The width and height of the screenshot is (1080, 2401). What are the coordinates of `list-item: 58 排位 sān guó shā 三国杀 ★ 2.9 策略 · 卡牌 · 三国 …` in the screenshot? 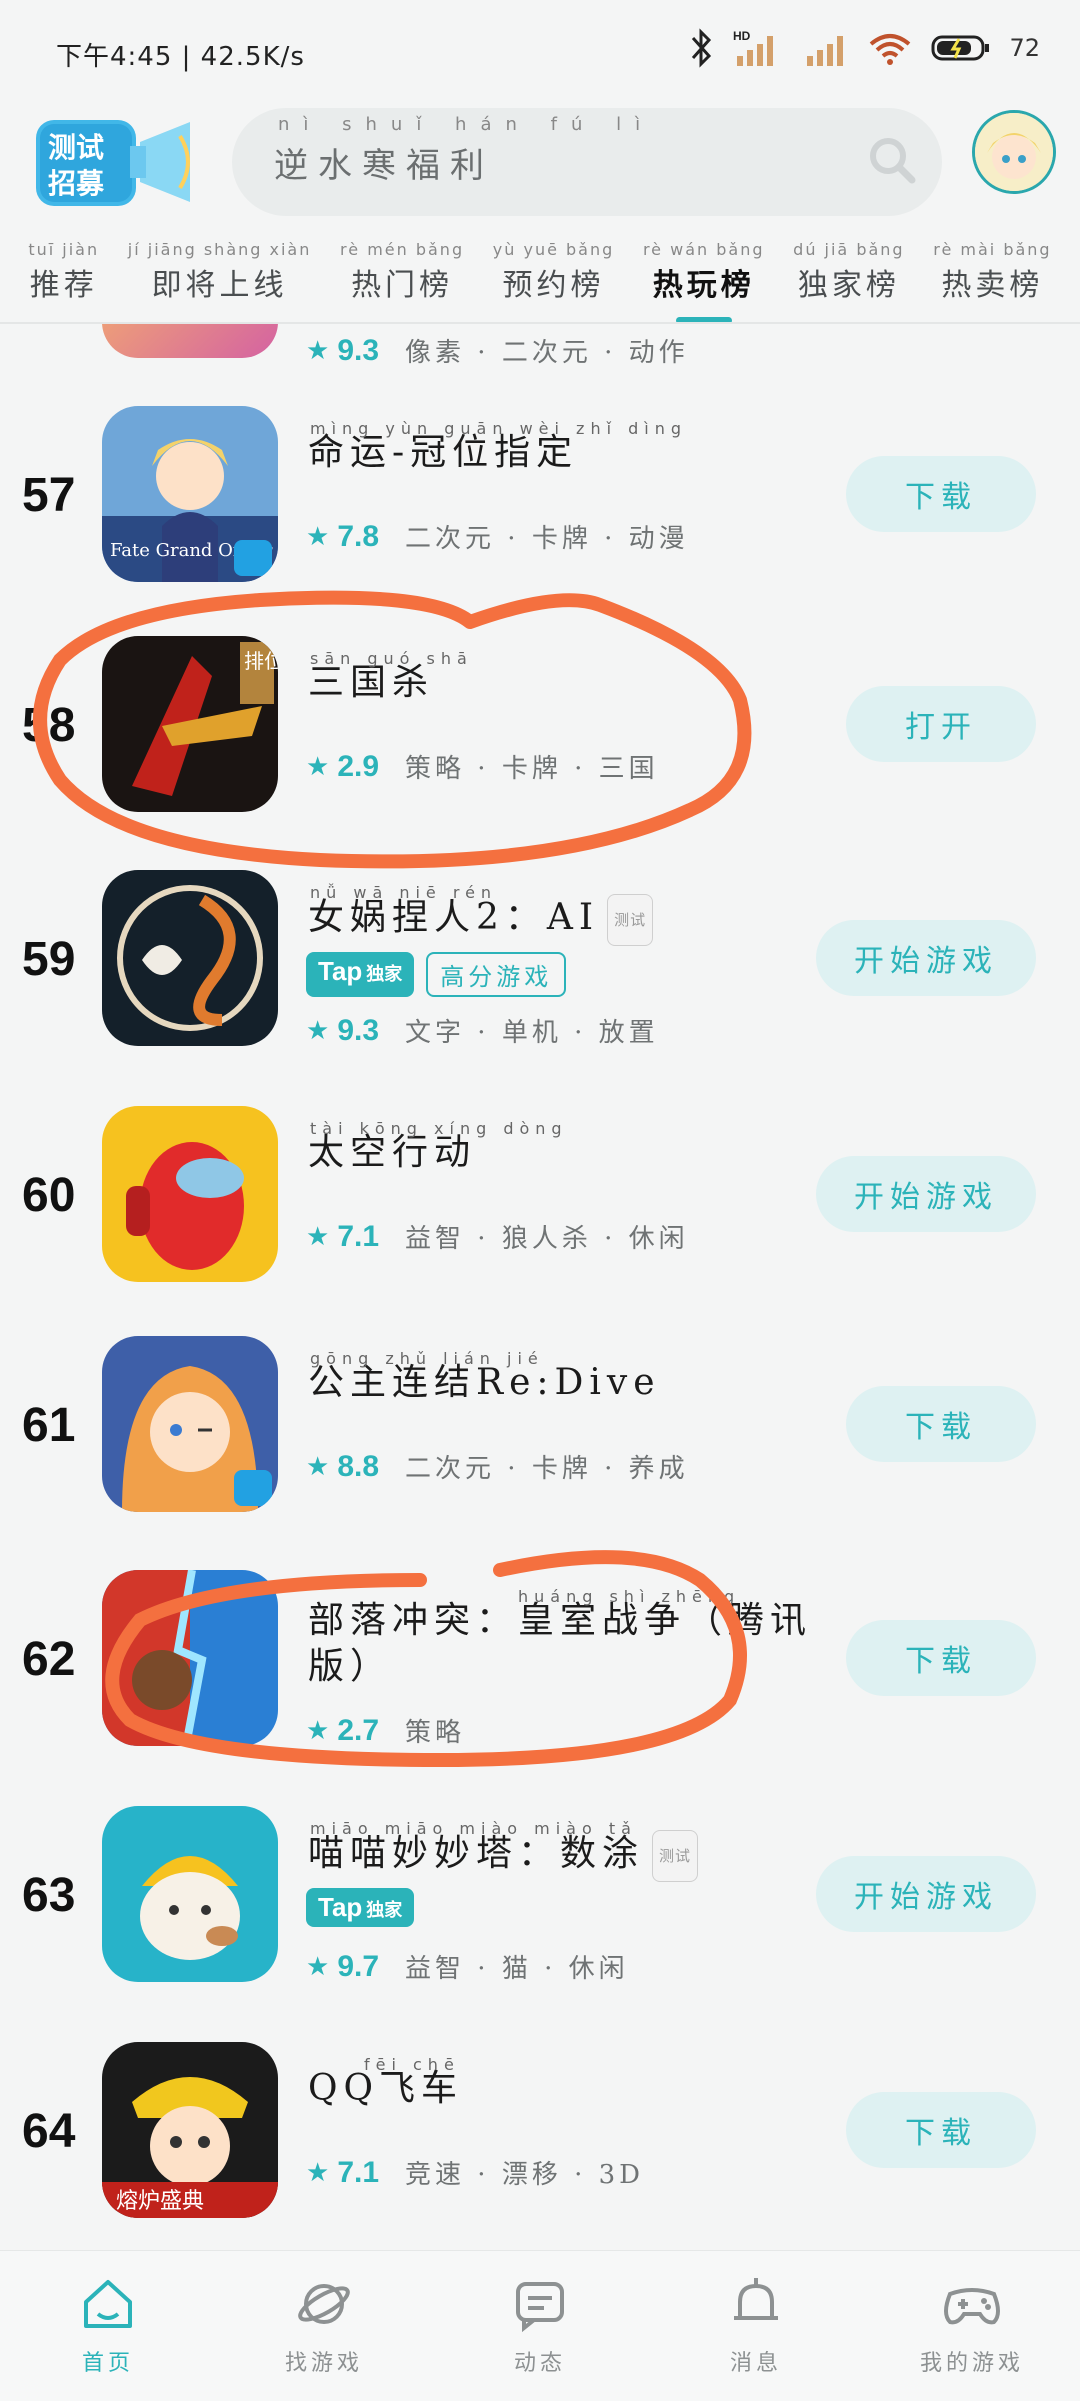 It's located at (540, 754).